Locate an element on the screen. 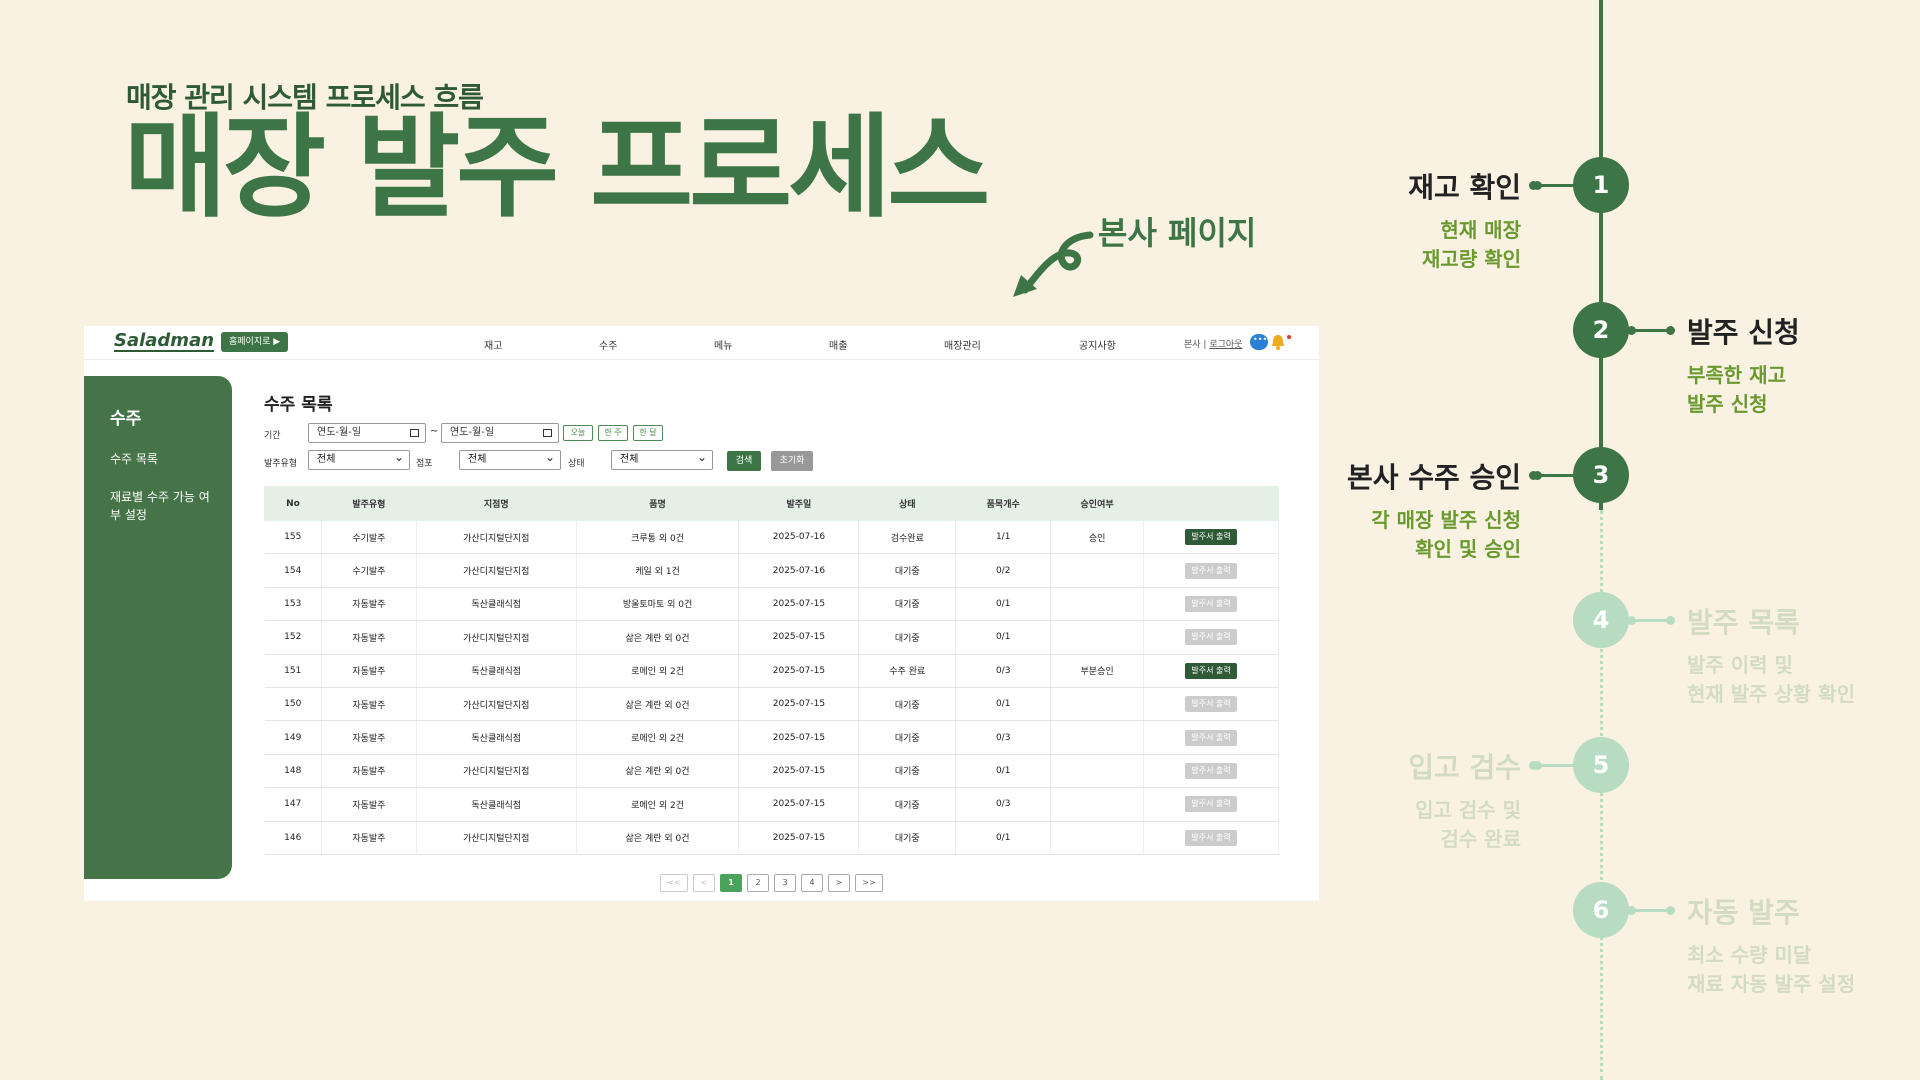  reset-button: 초기화 is located at coordinates (792, 461).